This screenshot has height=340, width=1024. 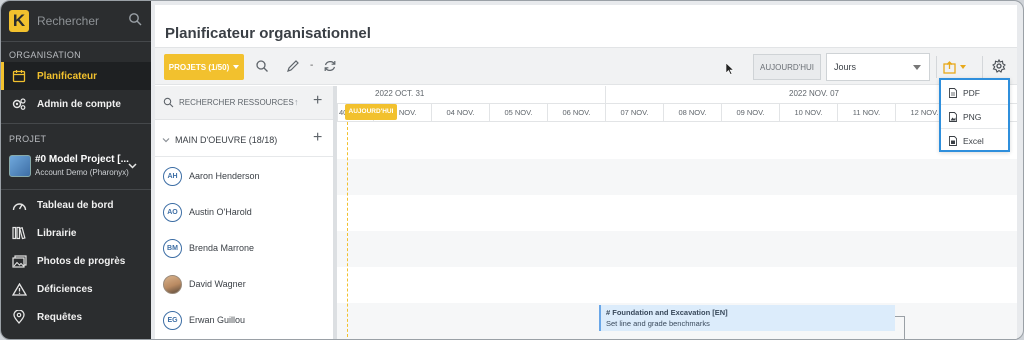 I want to click on project-thumbnail, so click(x=20, y=166).